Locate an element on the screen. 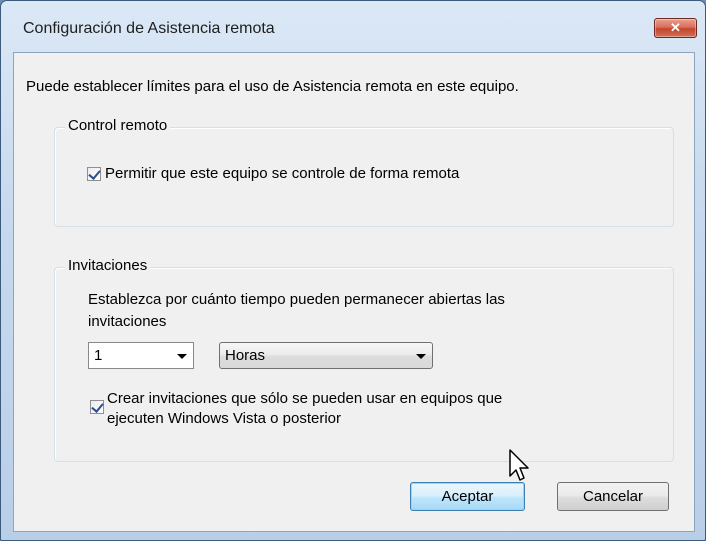 This screenshot has height=541, width=706. time-unit-dropdown: Horas is located at coordinates (326, 355).